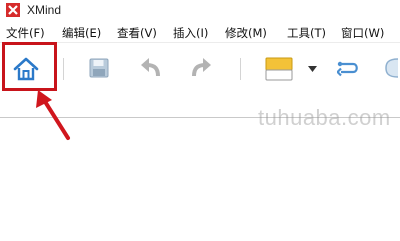 The height and width of the screenshot is (241, 400). I want to click on fill-color-icon, so click(279, 69).